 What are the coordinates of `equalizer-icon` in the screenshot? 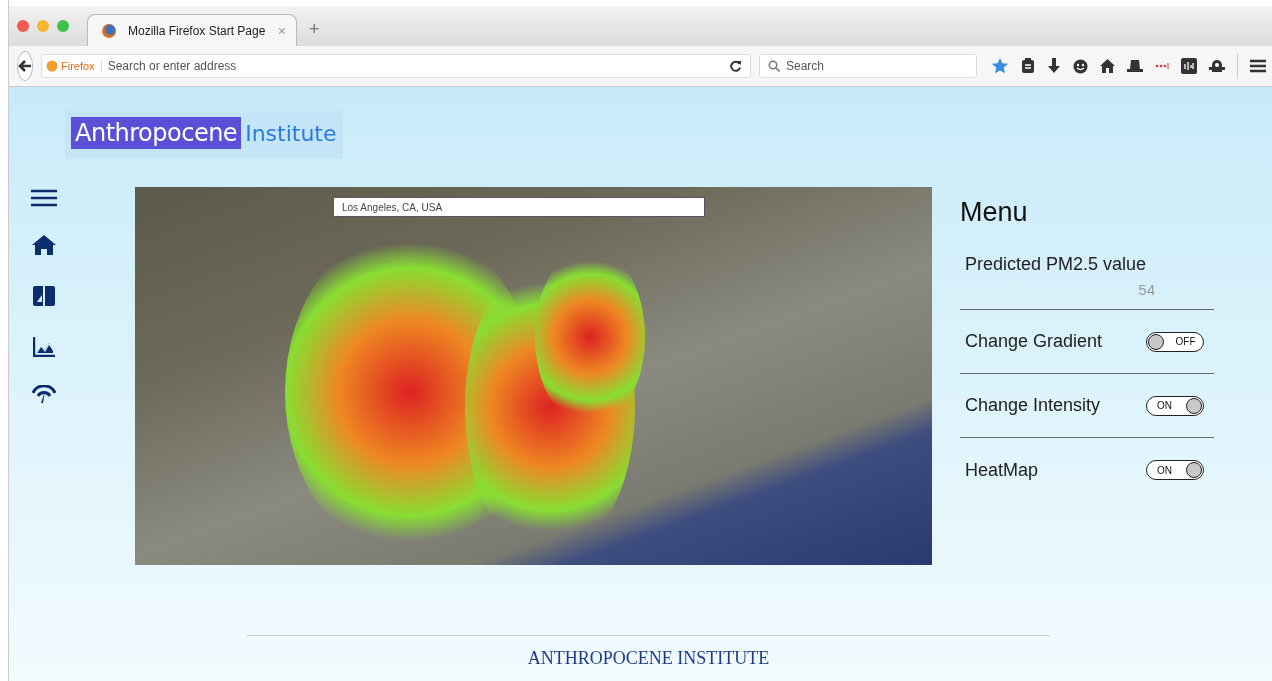 It's located at (1189, 66).